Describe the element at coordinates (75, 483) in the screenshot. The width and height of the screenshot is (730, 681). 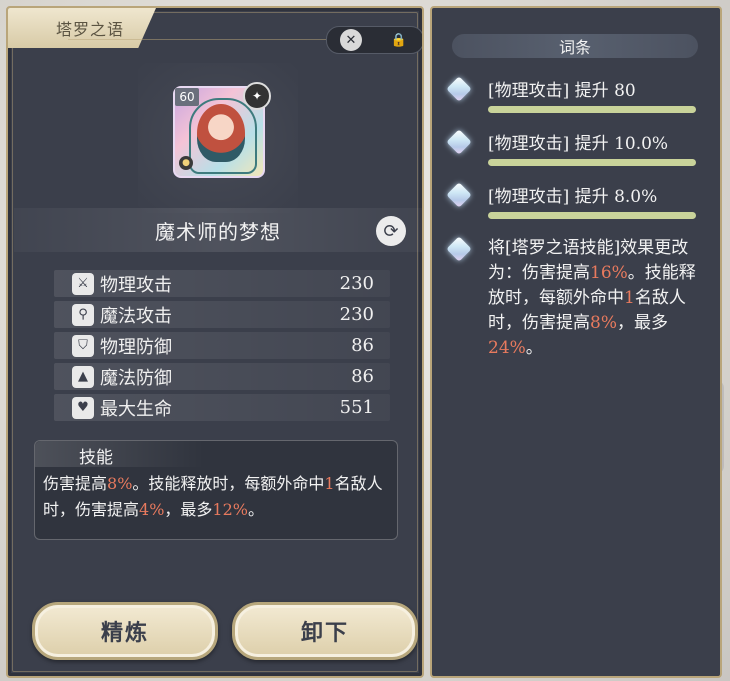
I see `description-text: 伤害提高` at that location.